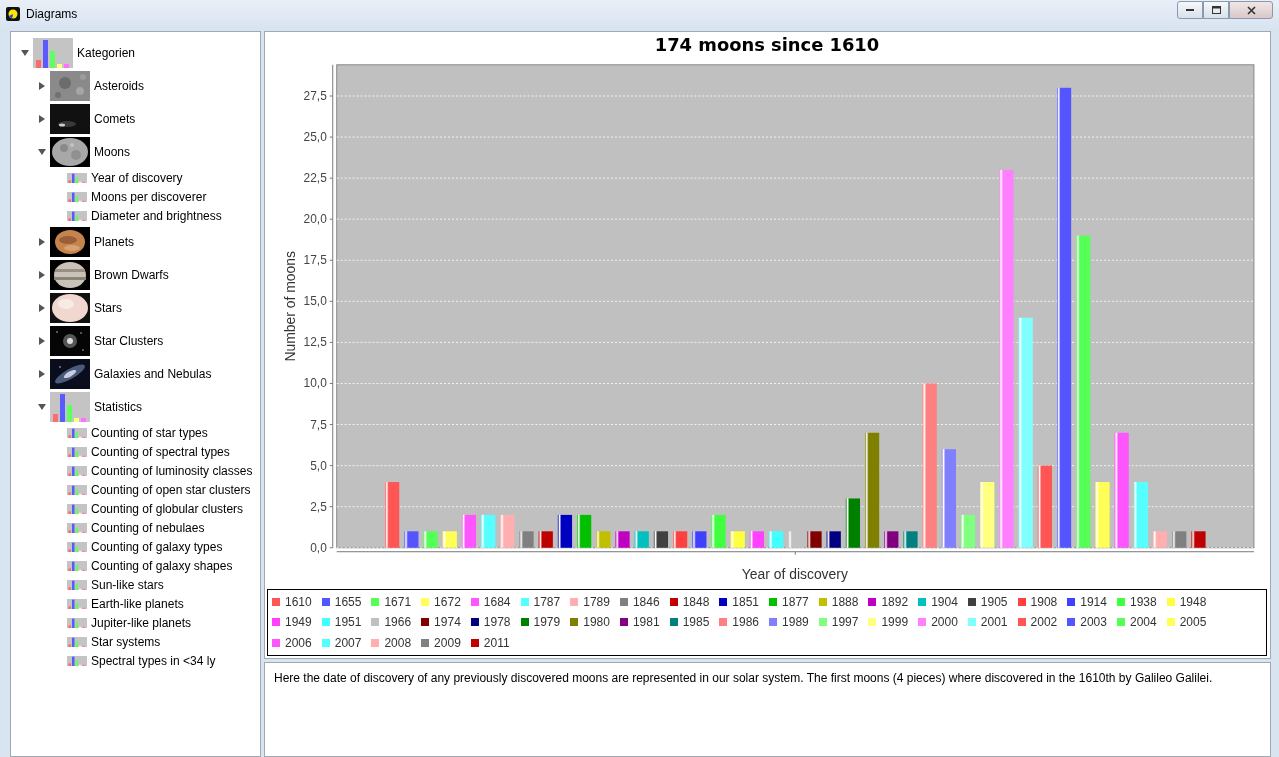  Describe the element at coordinates (696, 622) in the screenshot. I see `legend-label: 1985` at that location.